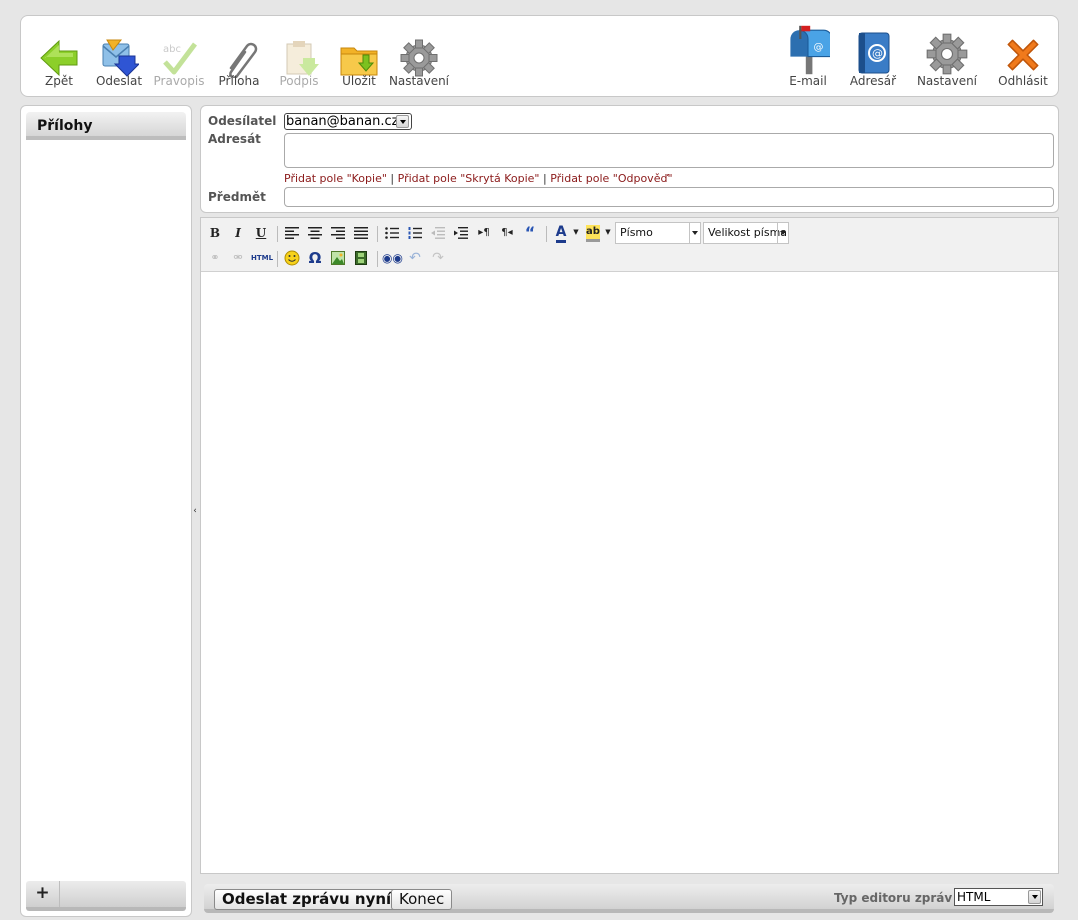 Image resolution: width=1078 pixels, height=920 pixels. What do you see at coordinates (947, 81) in the screenshot?
I see `settings-right-label: Nastavení` at bounding box center [947, 81].